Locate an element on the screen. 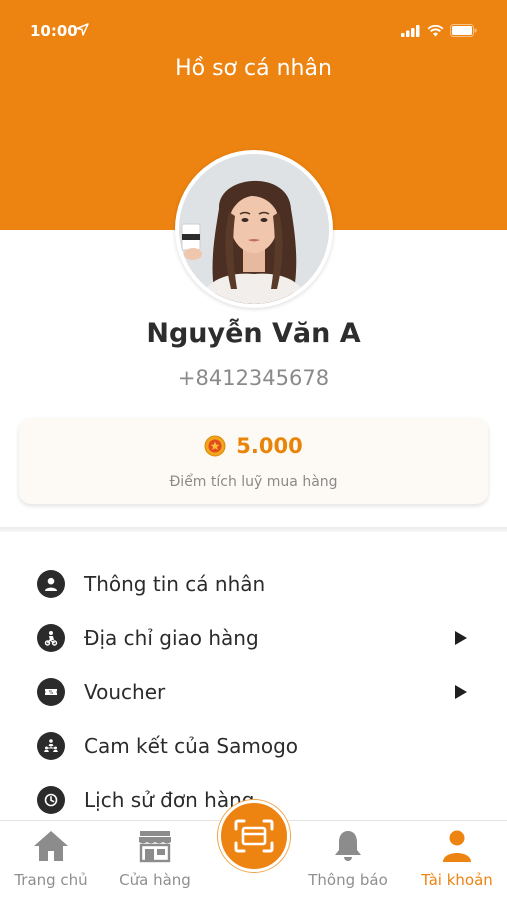 The height and width of the screenshot is (900, 507). scan-icon is located at coordinates (254, 836).